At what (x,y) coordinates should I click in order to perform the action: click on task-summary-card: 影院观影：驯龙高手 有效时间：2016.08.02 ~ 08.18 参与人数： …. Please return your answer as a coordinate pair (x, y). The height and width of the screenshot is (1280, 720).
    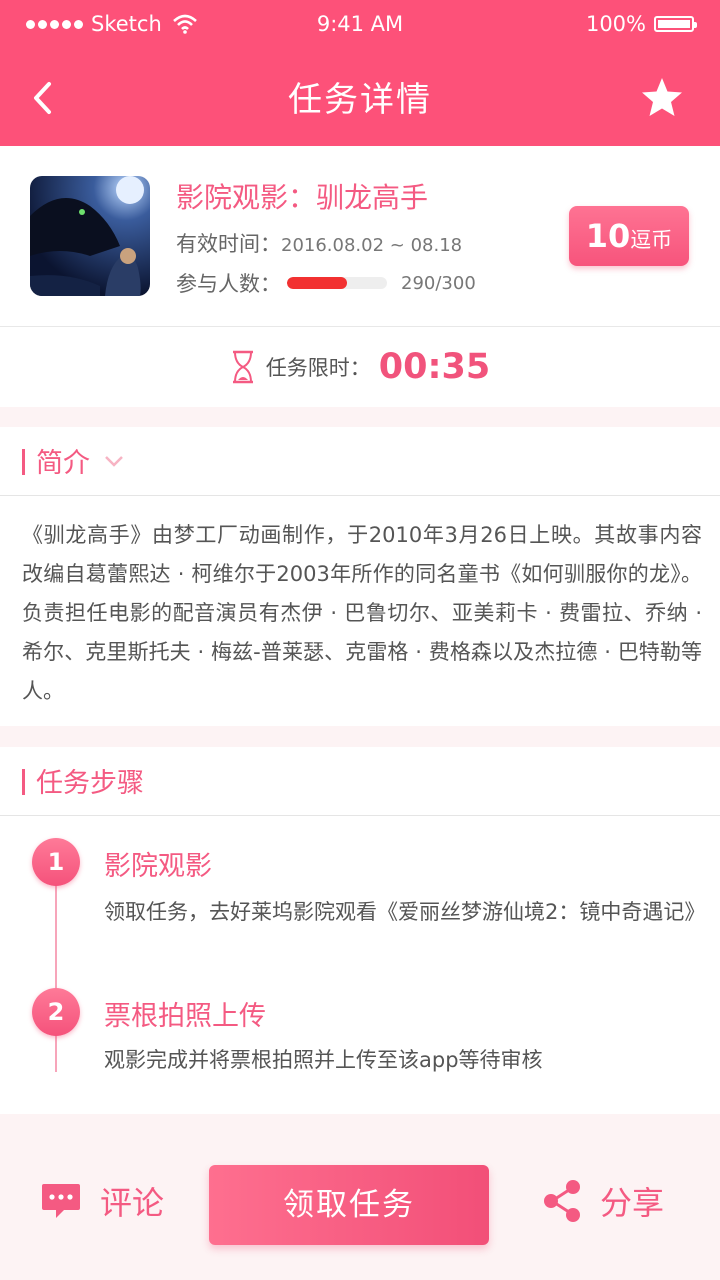
    Looking at the image, I should click on (360, 236).